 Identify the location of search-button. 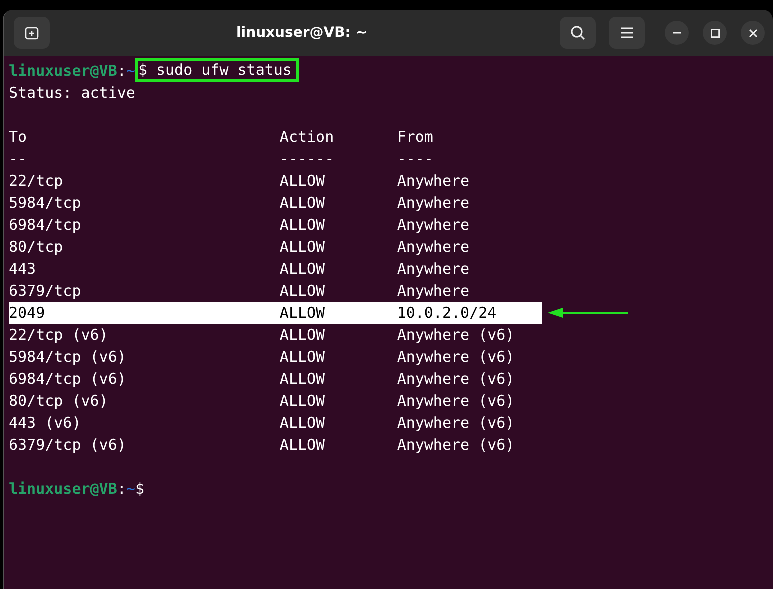
(578, 33).